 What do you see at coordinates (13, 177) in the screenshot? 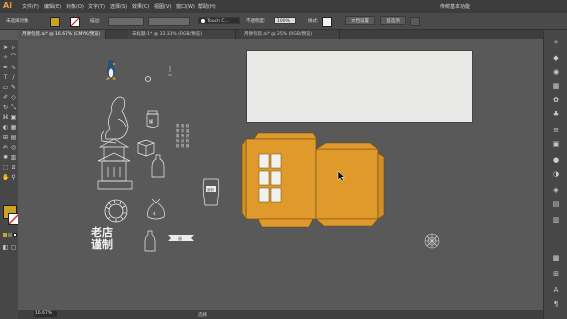
I see `zoom-tool-icon: ⚲` at bounding box center [13, 177].